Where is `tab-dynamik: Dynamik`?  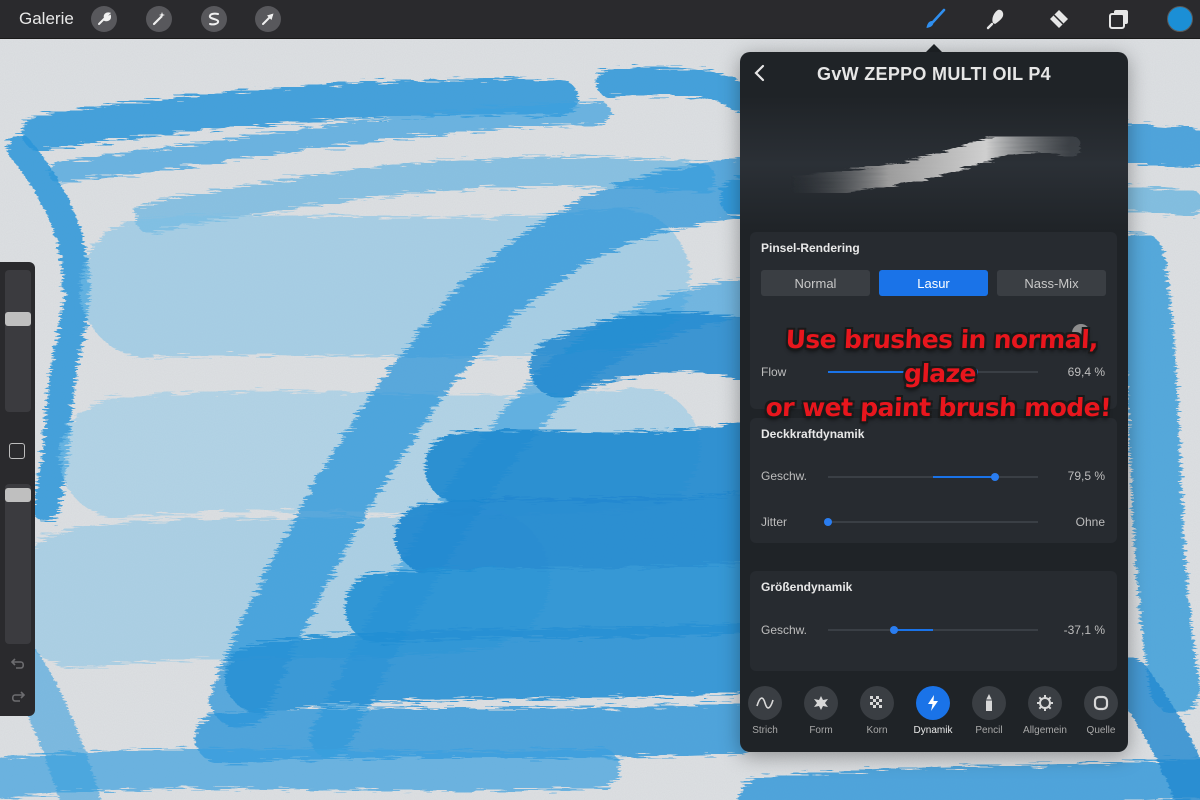
tab-dynamik: Dynamik is located at coordinates (933, 711).